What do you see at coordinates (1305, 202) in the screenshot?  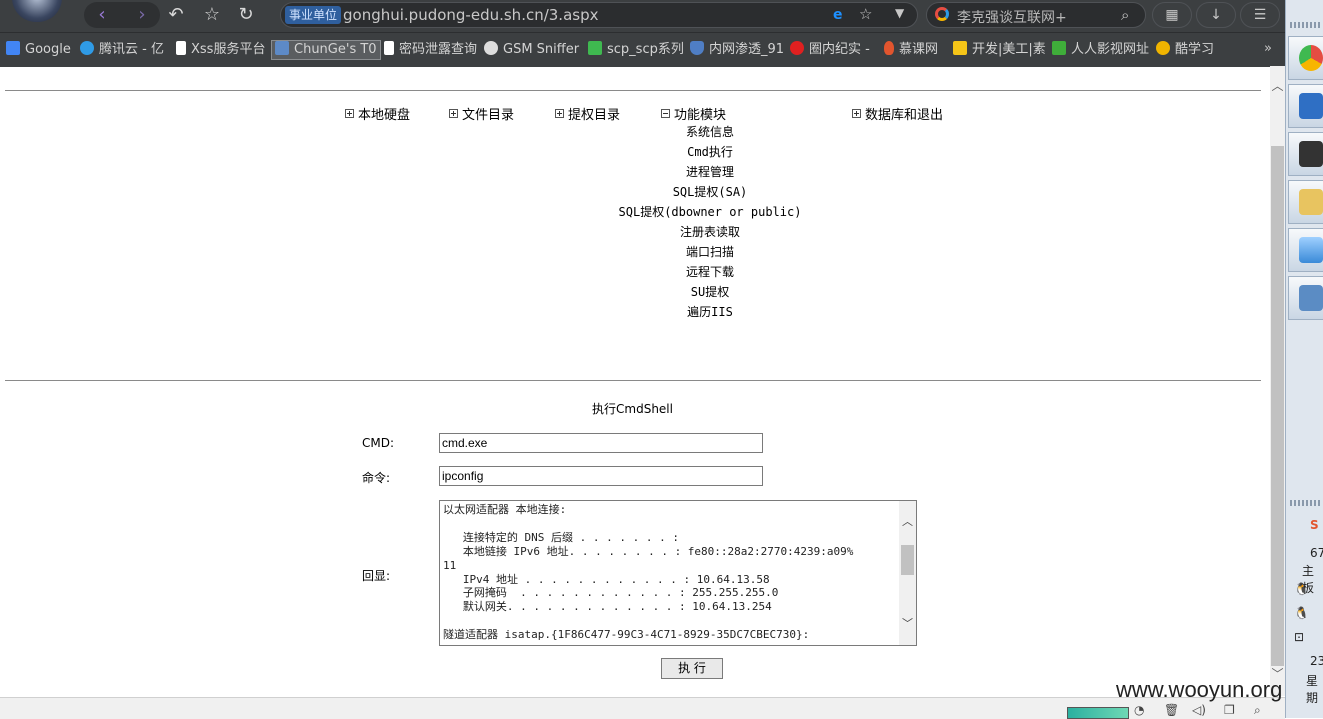 I see `folder-app-icon` at bounding box center [1305, 202].